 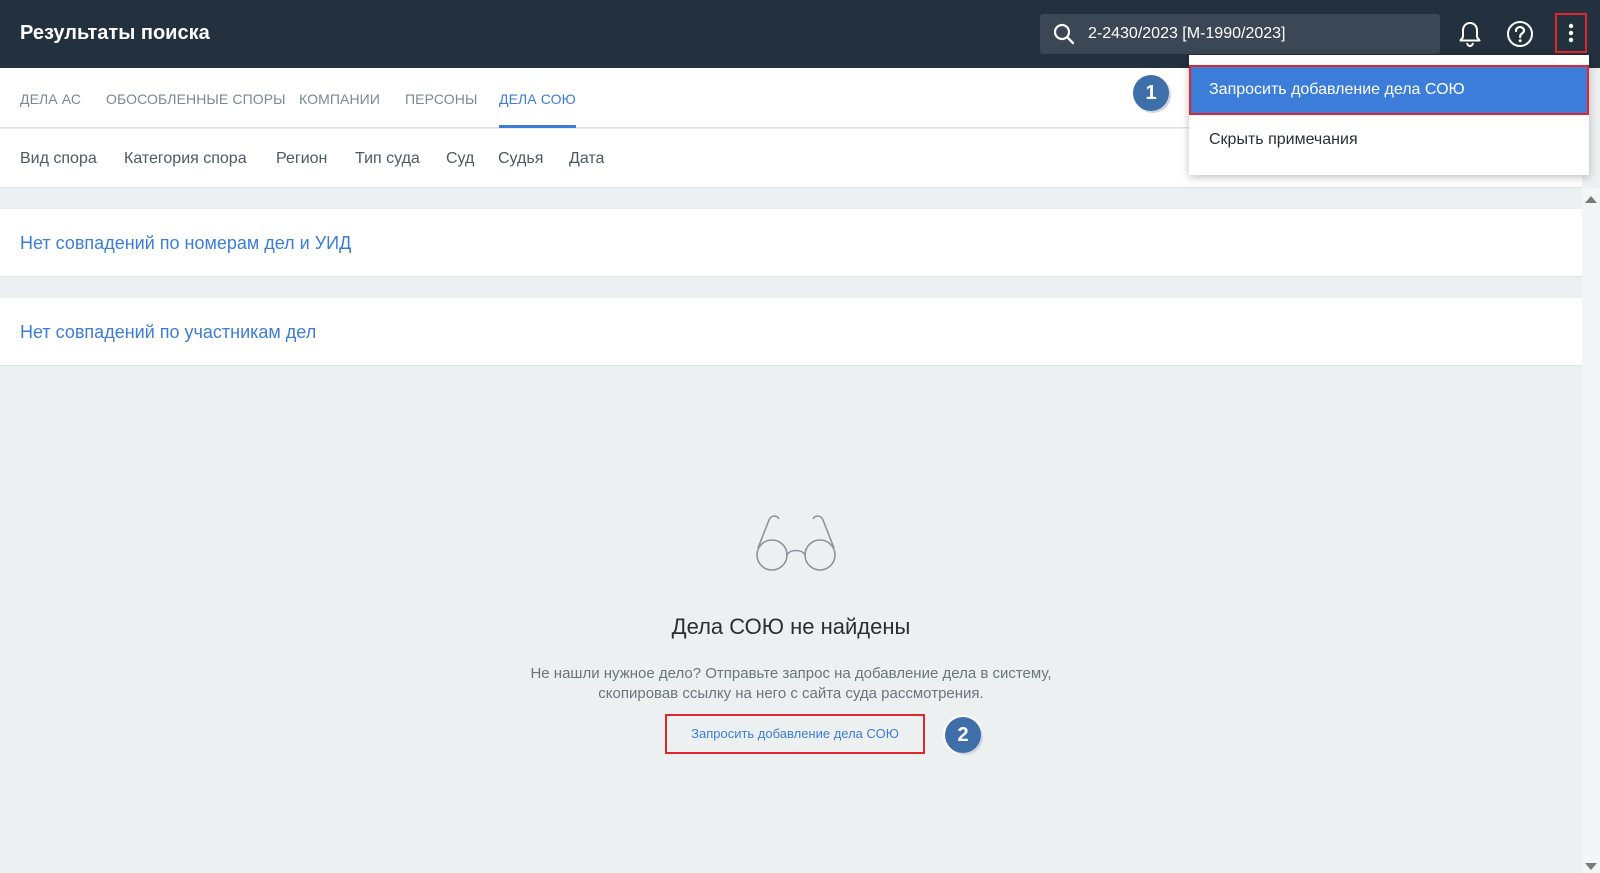 What do you see at coordinates (186, 243) in the screenshot?
I see `no-case-numbers-message: Нет совпадений по номерам дел и УИД` at bounding box center [186, 243].